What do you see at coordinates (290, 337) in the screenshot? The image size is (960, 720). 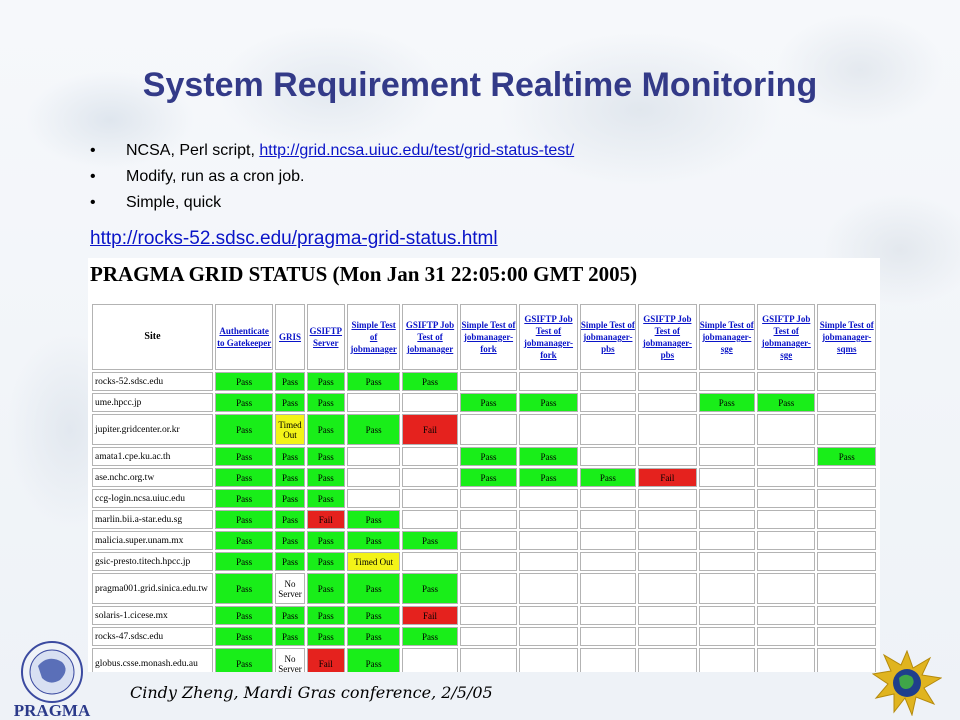 I see `column-header-link: GRIS` at bounding box center [290, 337].